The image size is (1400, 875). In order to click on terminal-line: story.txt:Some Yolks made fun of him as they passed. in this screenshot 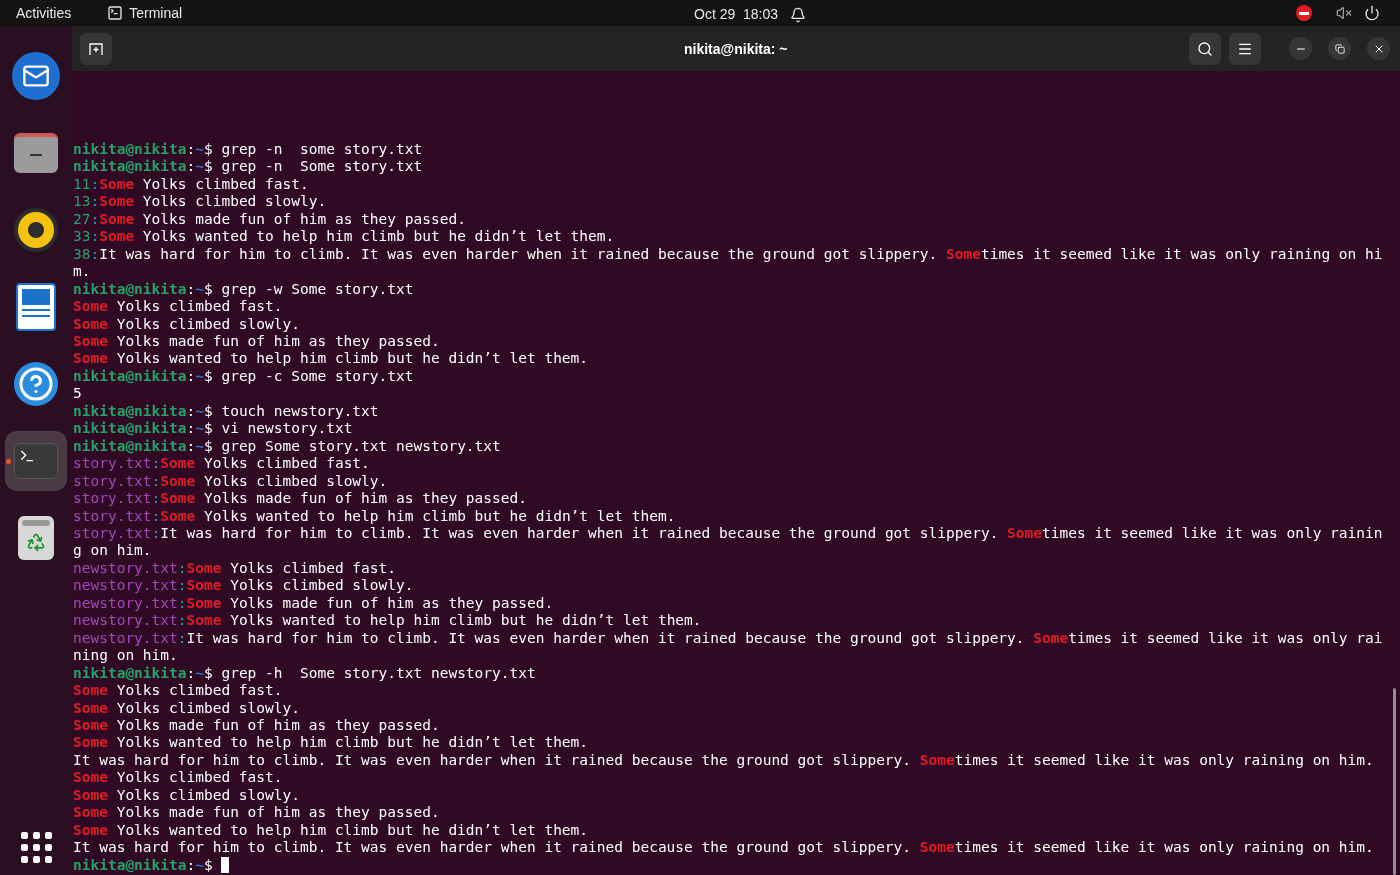, I will do `click(300, 499)`.